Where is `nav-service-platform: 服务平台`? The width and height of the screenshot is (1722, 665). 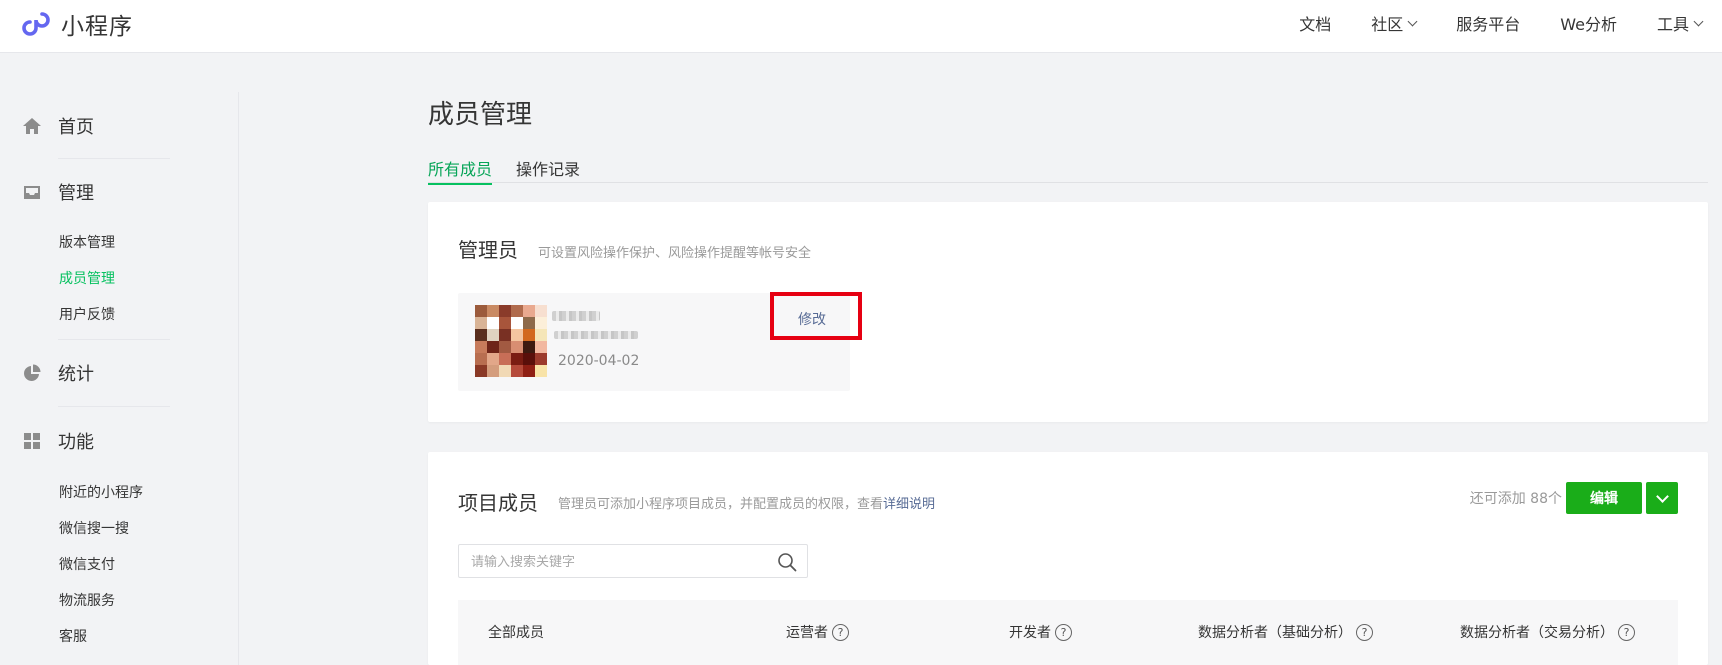
nav-service-platform: 服务平台 is located at coordinates (1488, 23).